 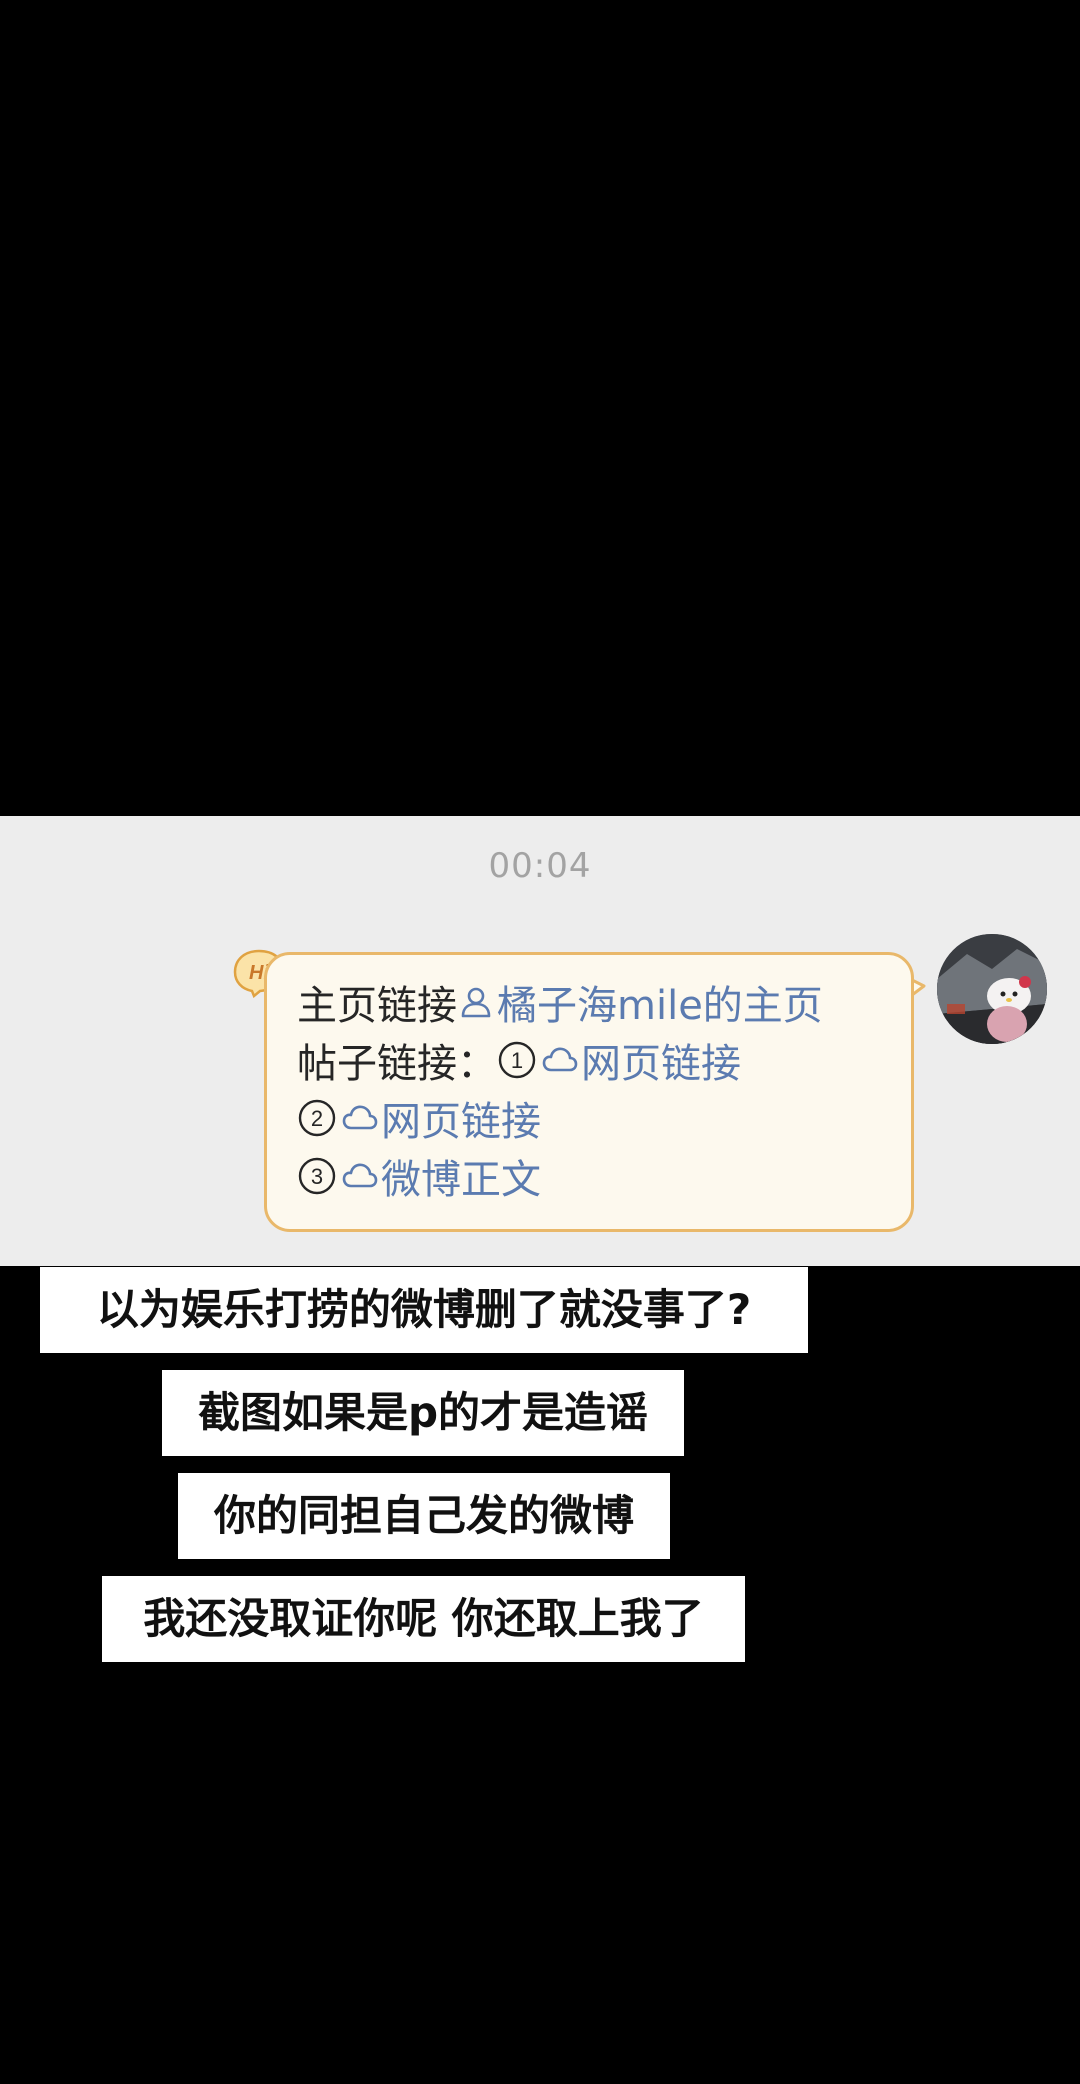 I want to click on weibo-post-link: 微博正文, so click(x=461, y=1176).